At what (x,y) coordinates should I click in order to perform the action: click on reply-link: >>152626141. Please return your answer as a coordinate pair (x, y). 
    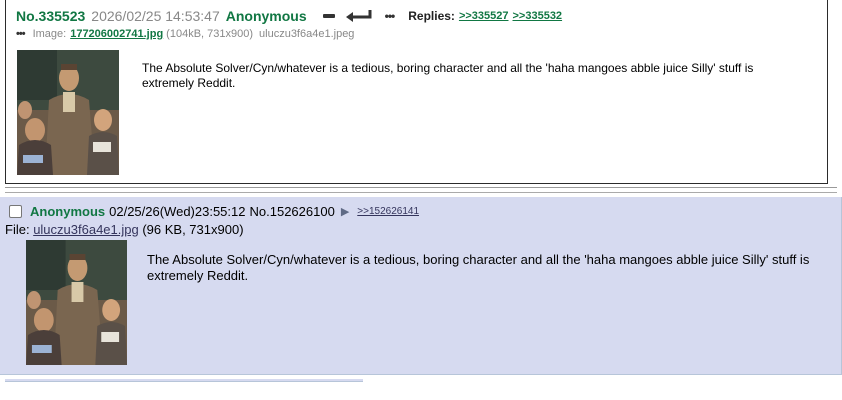
    Looking at the image, I should click on (388, 211).